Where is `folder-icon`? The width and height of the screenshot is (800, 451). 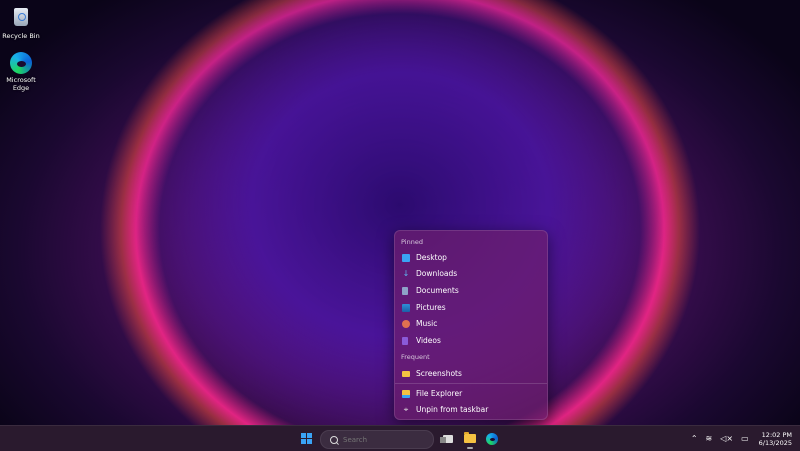 folder-icon is located at coordinates (406, 373).